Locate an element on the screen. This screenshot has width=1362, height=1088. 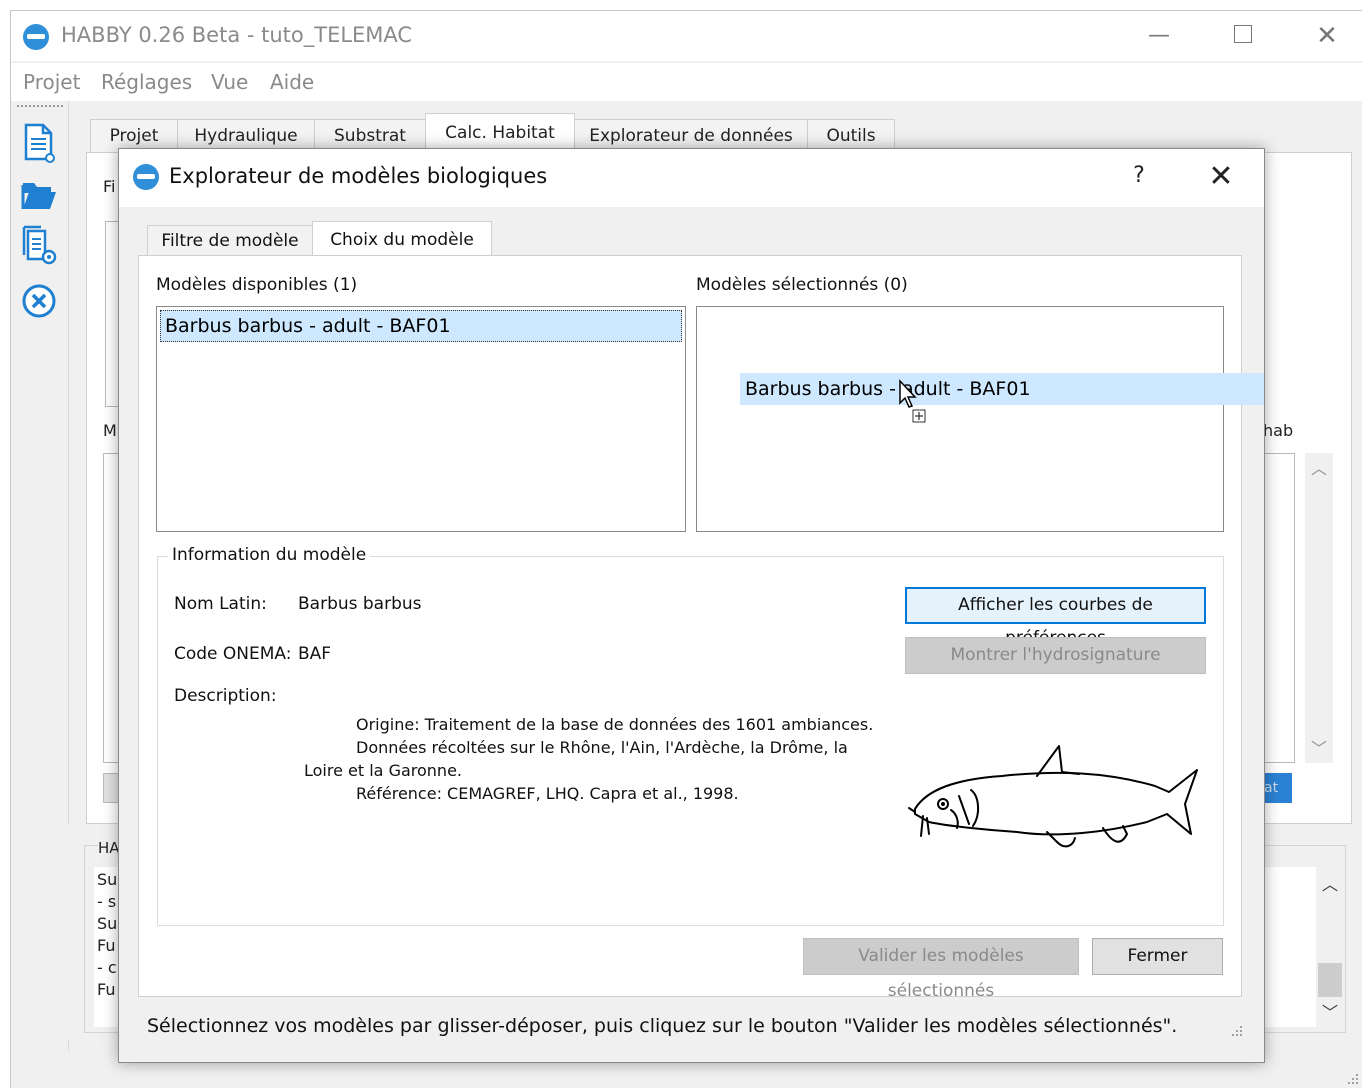
close-circle-icon is located at coordinates (39, 301).